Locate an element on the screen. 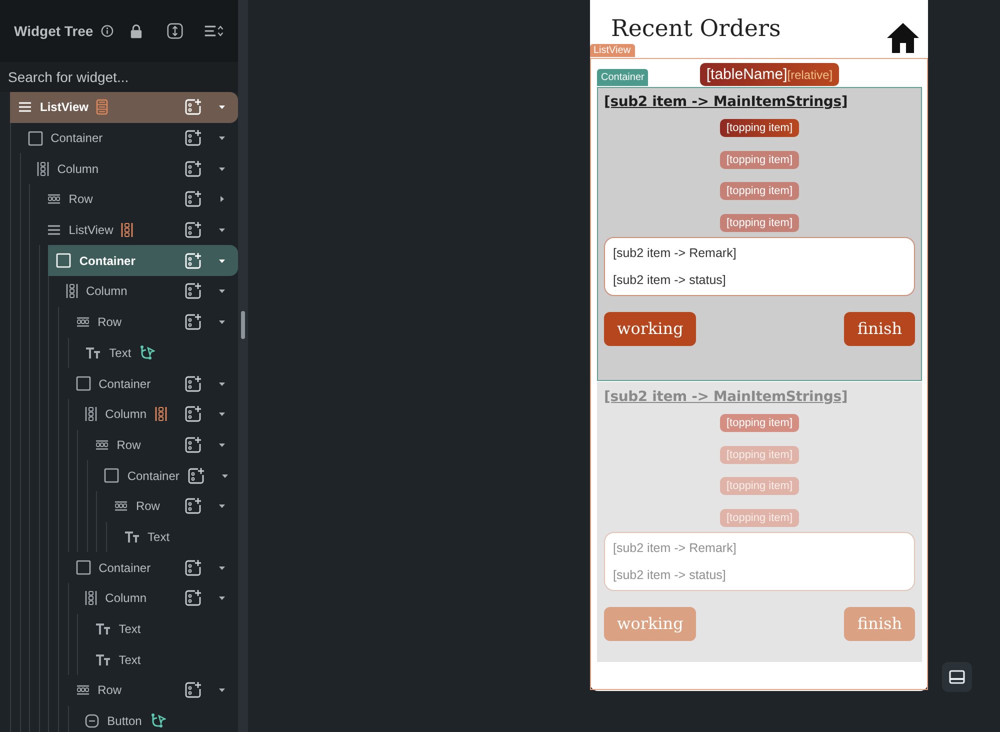 This screenshot has height=732, width=1000. table-name-badge: [tableName][relative] is located at coordinates (769, 74).